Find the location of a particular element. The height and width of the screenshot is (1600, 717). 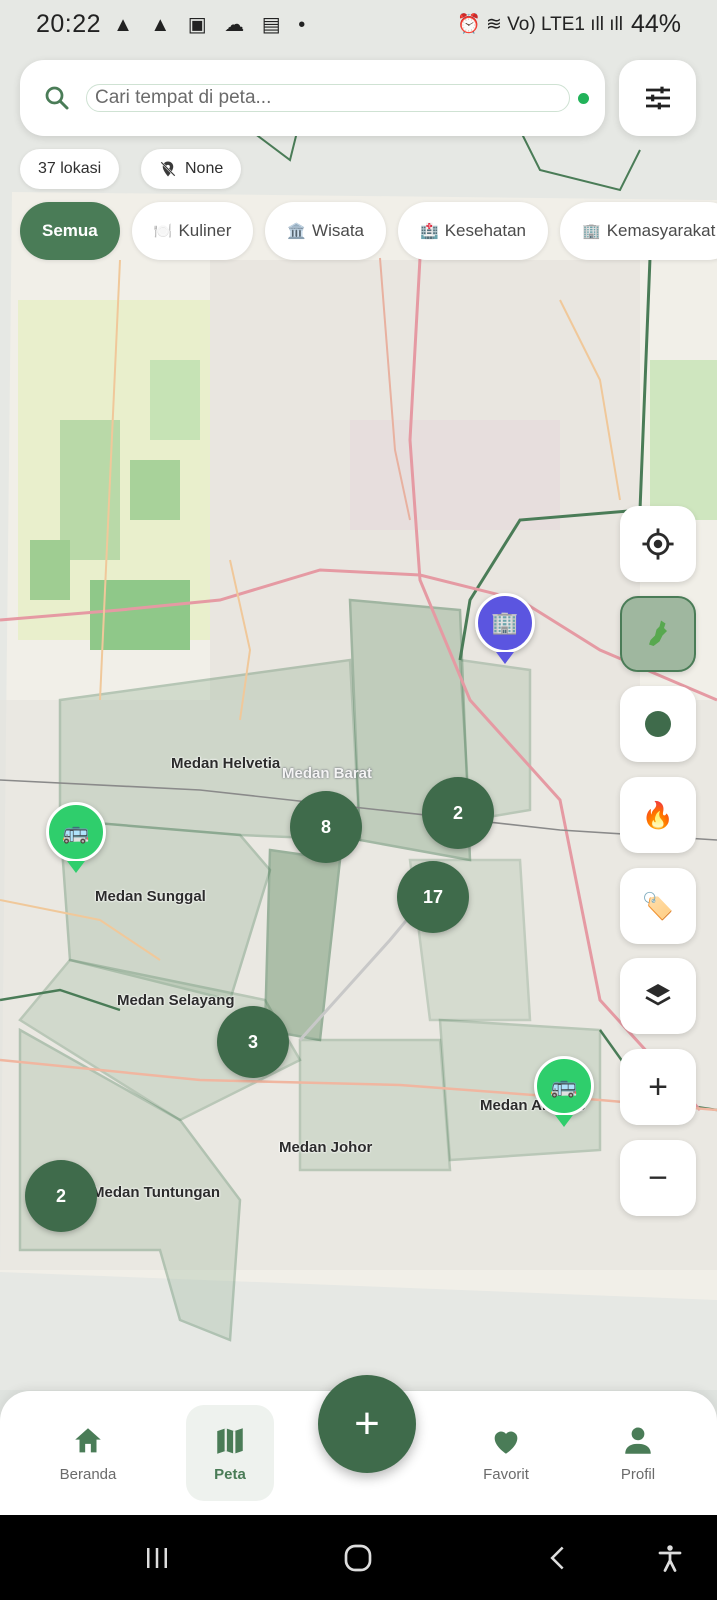

person-icon is located at coordinates (638, 1440).